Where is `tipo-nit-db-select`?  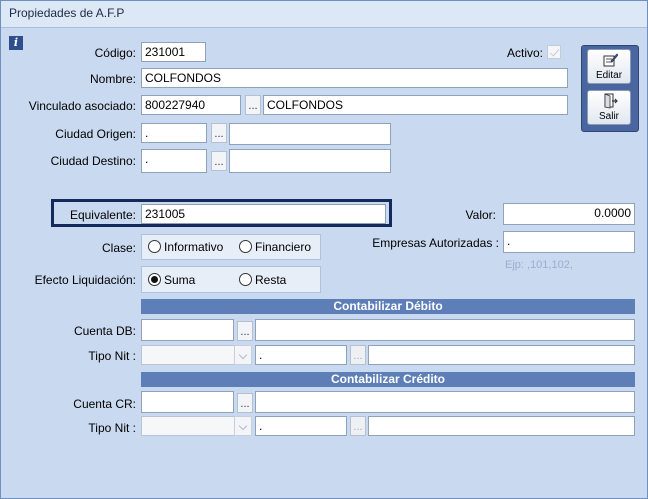 tipo-nit-db-select is located at coordinates (188, 355).